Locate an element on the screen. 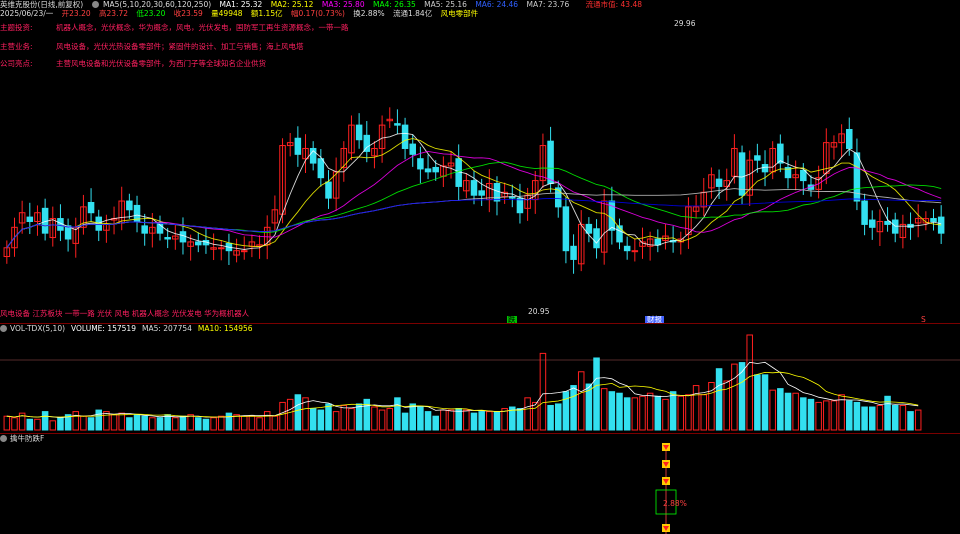 This screenshot has height=534, width=960. volume-ma5: MA5: 207754 is located at coordinates (166, 328).